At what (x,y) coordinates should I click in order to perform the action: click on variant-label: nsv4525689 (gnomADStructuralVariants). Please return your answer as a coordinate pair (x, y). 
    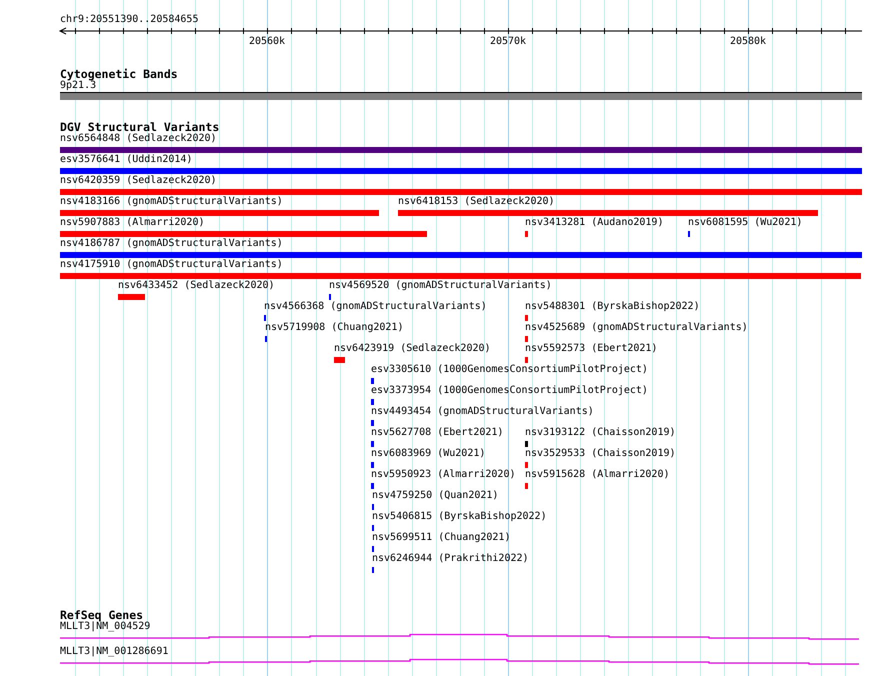
    Looking at the image, I should click on (636, 328).